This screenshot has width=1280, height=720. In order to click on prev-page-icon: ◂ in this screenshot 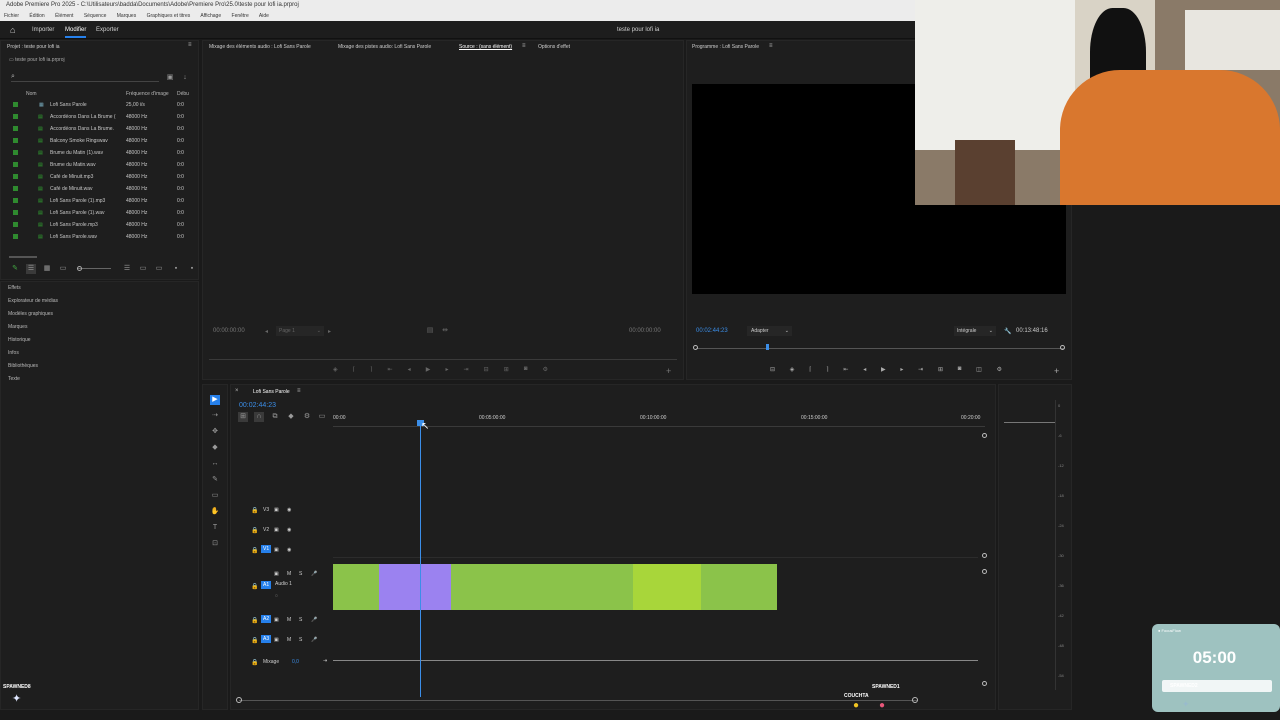, I will do `click(266, 331)`.